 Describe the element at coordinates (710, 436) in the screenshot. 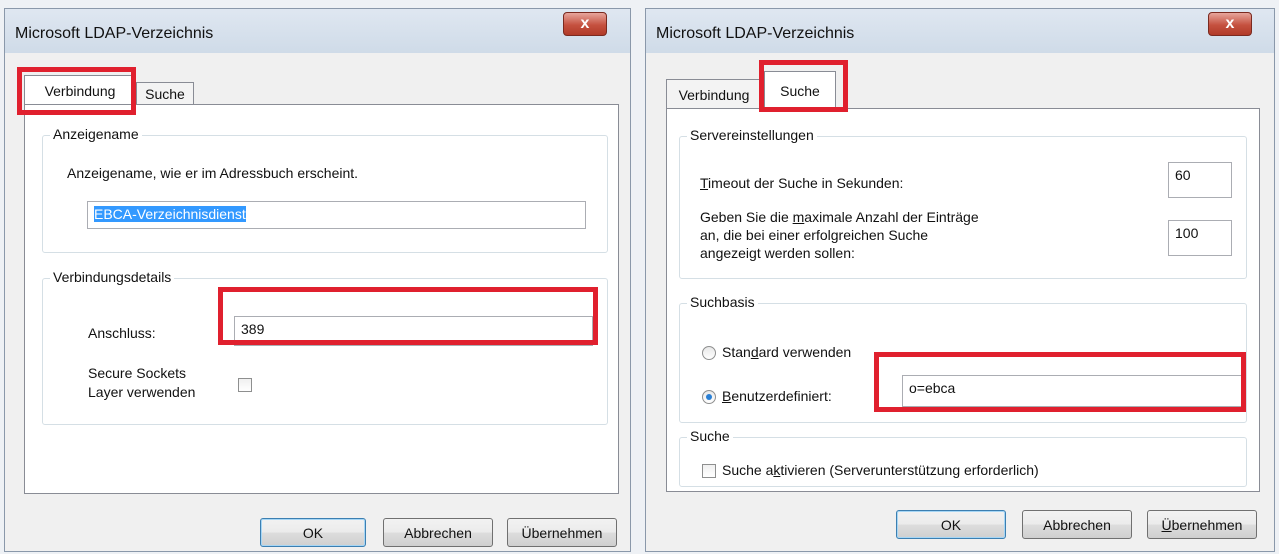

I see `group-legend: Suche` at that location.